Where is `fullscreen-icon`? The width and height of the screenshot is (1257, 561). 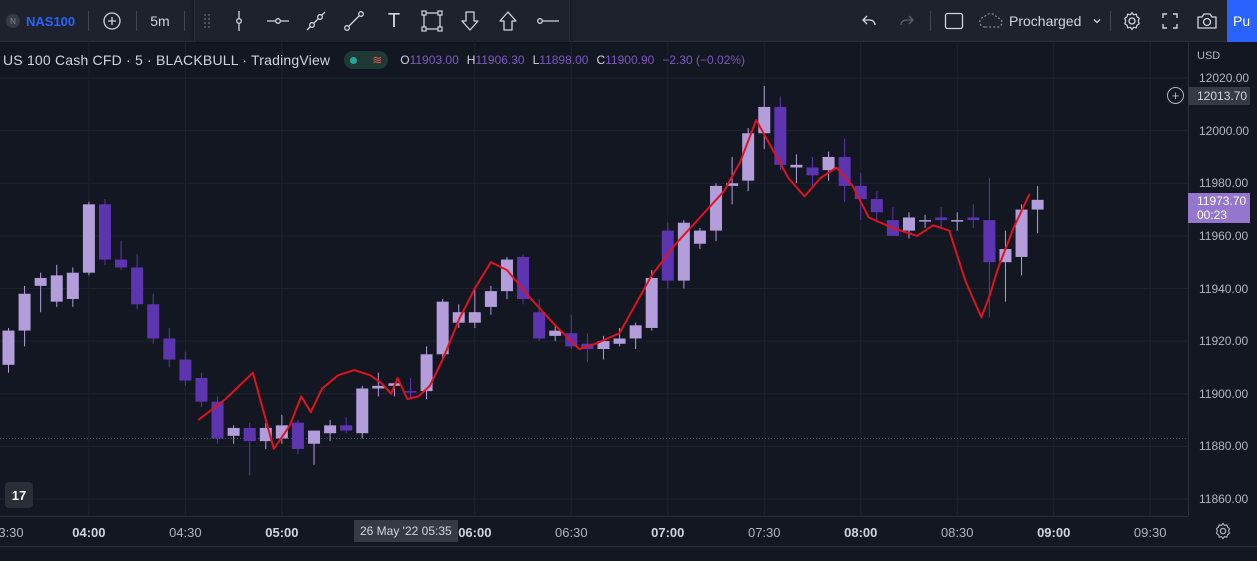 fullscreen-icon is located at coordinates (1170, 21).